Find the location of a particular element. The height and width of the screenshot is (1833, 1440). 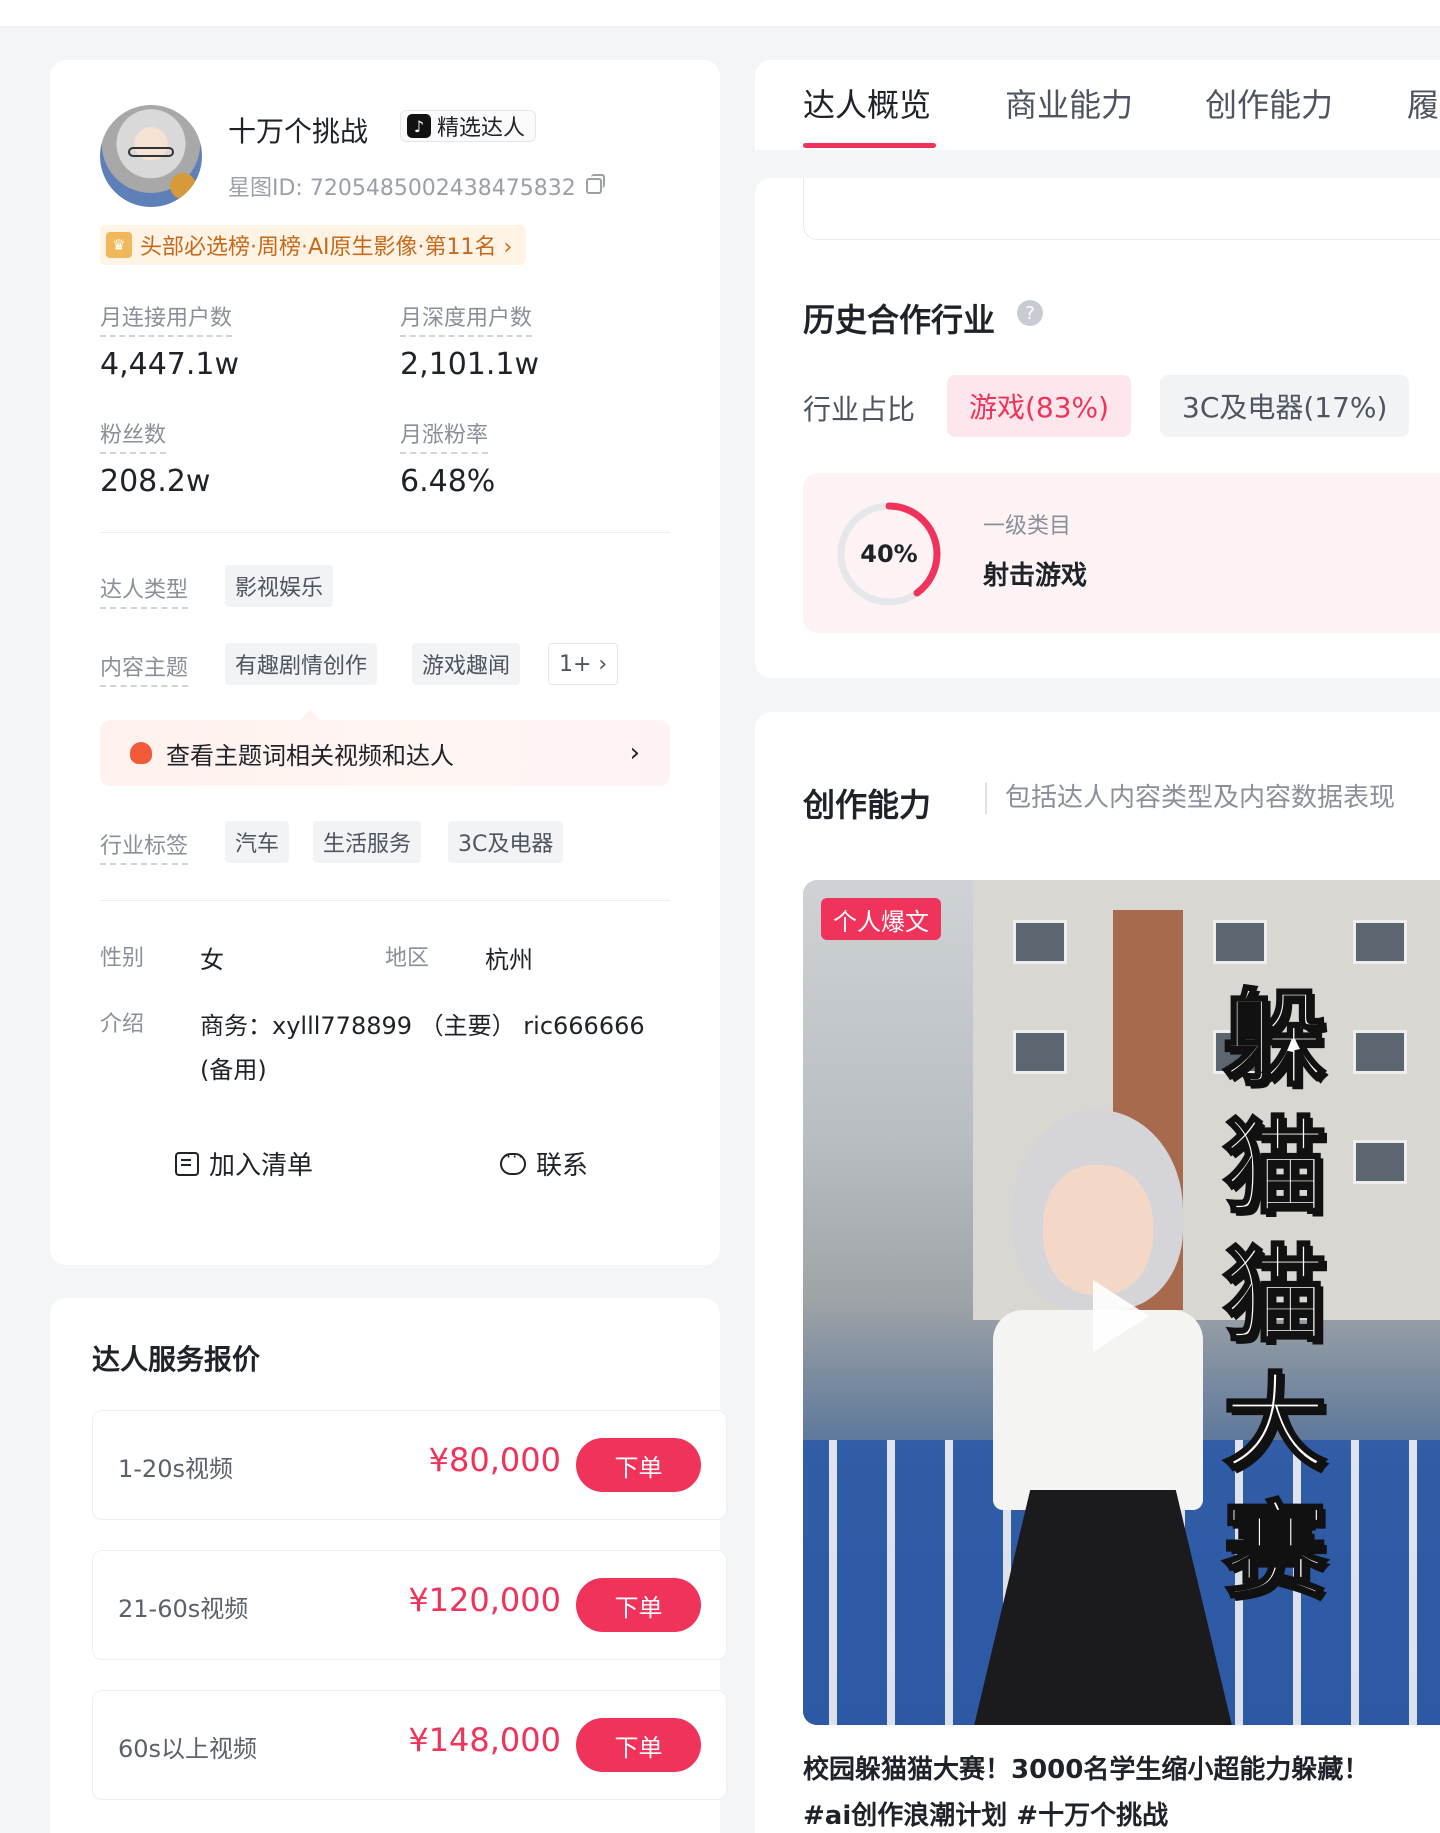

price-value: ¥80,000 is located at coordinates (494, 1460).